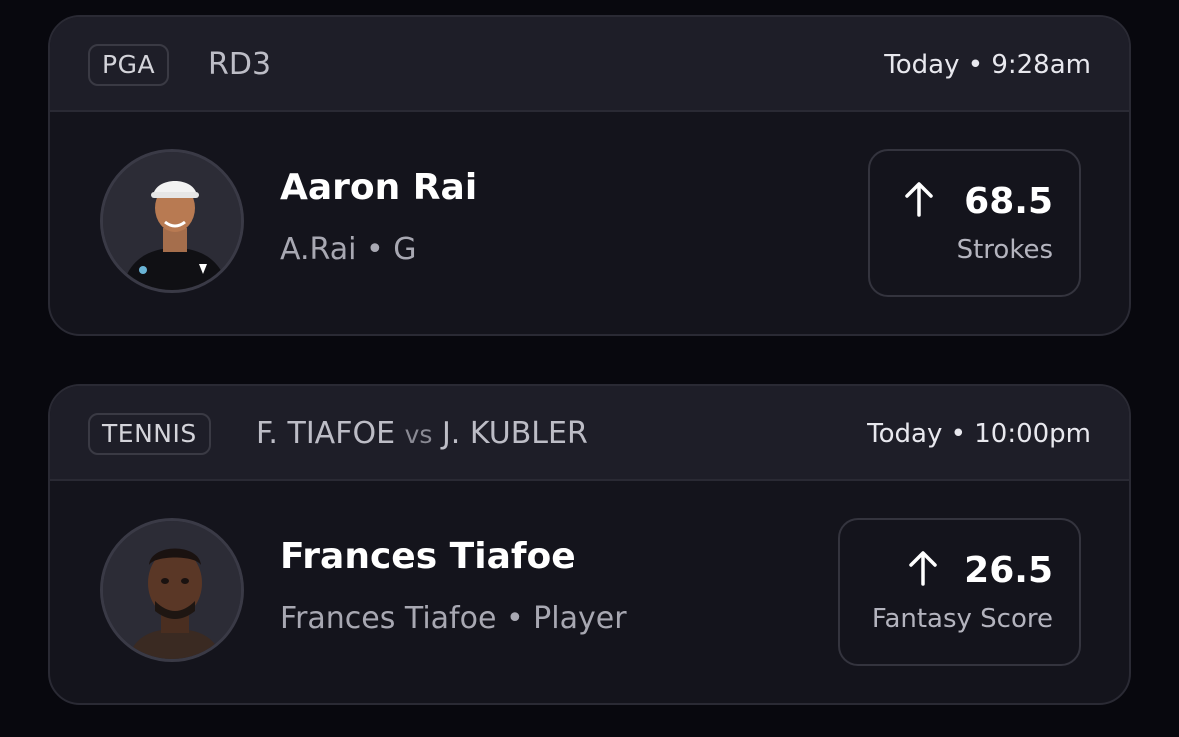 Image resolution: width=1179 pixels, height=737 pixels. What do you see at coordinates (348, 249) in the screenshot?
I see `player-subtitle: A.Rai • G` at bounding box center [348, 249].